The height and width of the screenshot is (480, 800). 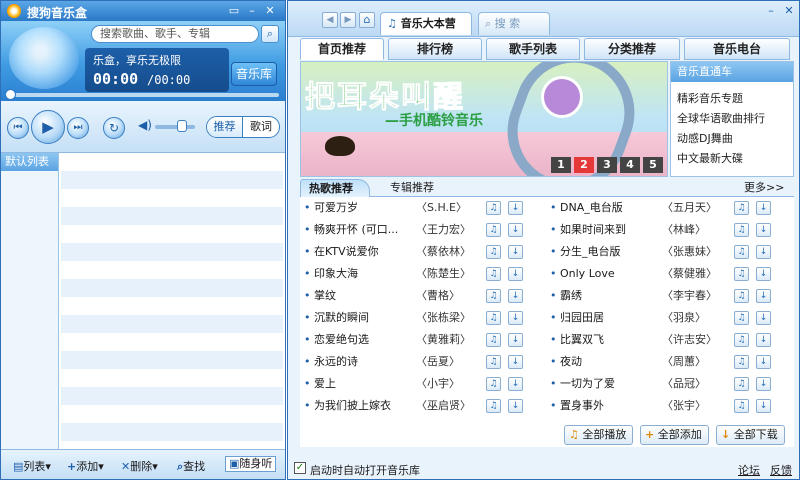 What do you see at coordinates (342, 49) in the screenshot?
I see `tab-home-recommend: 首页推荐` at bounding box center [342, 49].